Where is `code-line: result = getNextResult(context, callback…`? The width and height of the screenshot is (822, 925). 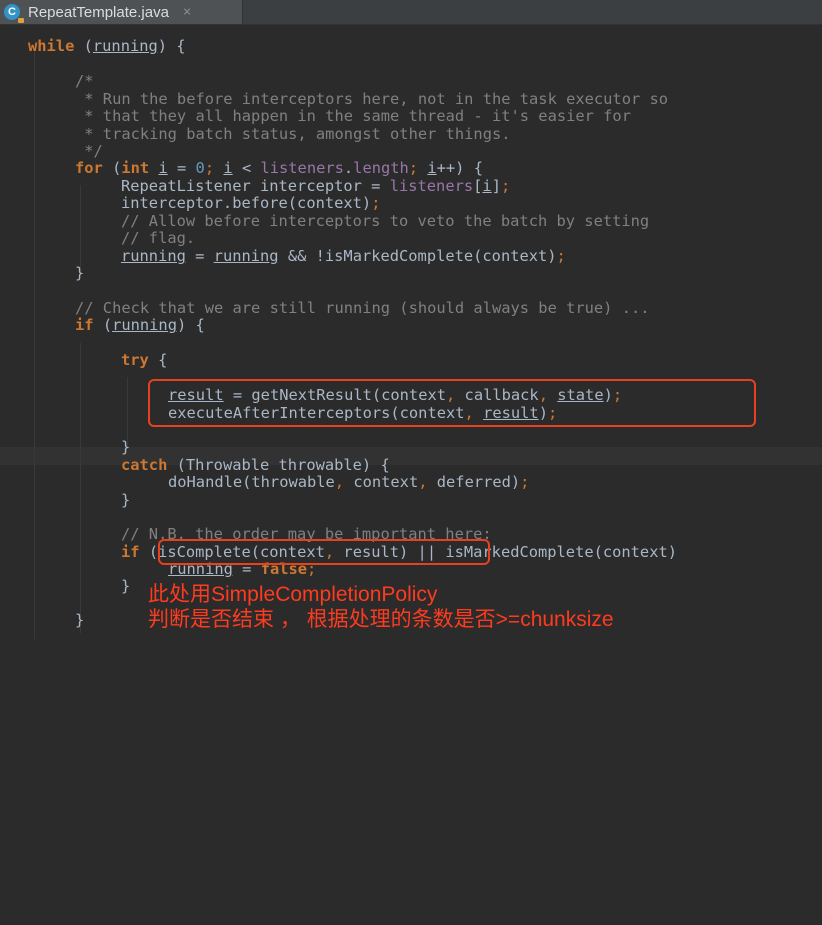 code-line: result = getNextResult(context, callback… is located at coordinates (395, 395).